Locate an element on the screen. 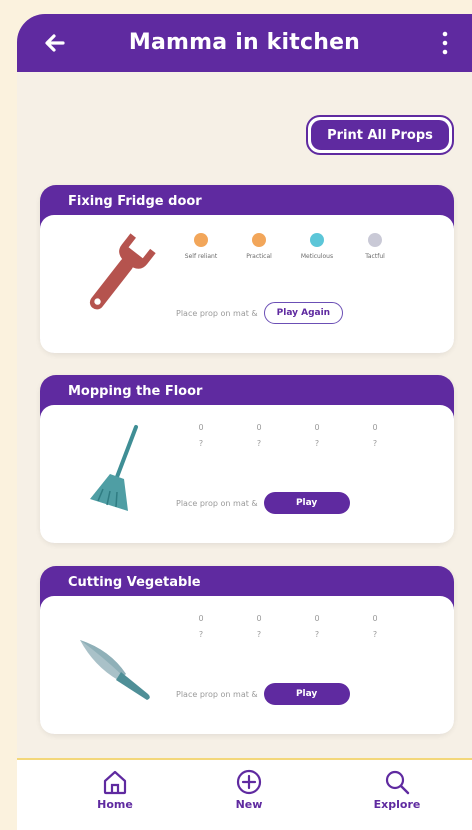 The image size is (472, 830). trait-item: Practical is located at coordinates (259, 246).